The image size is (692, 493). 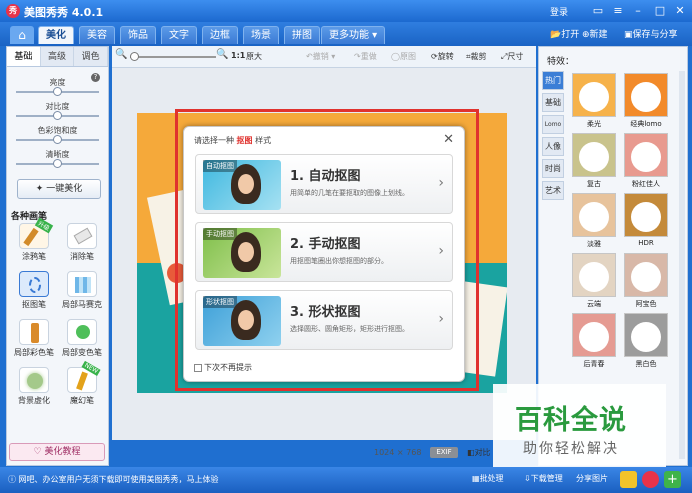 What do you see at coordinates (82, 244) in the screenshot?
I see `tool-eraser-pen: 消除笔` at bounding box center [82, 244].